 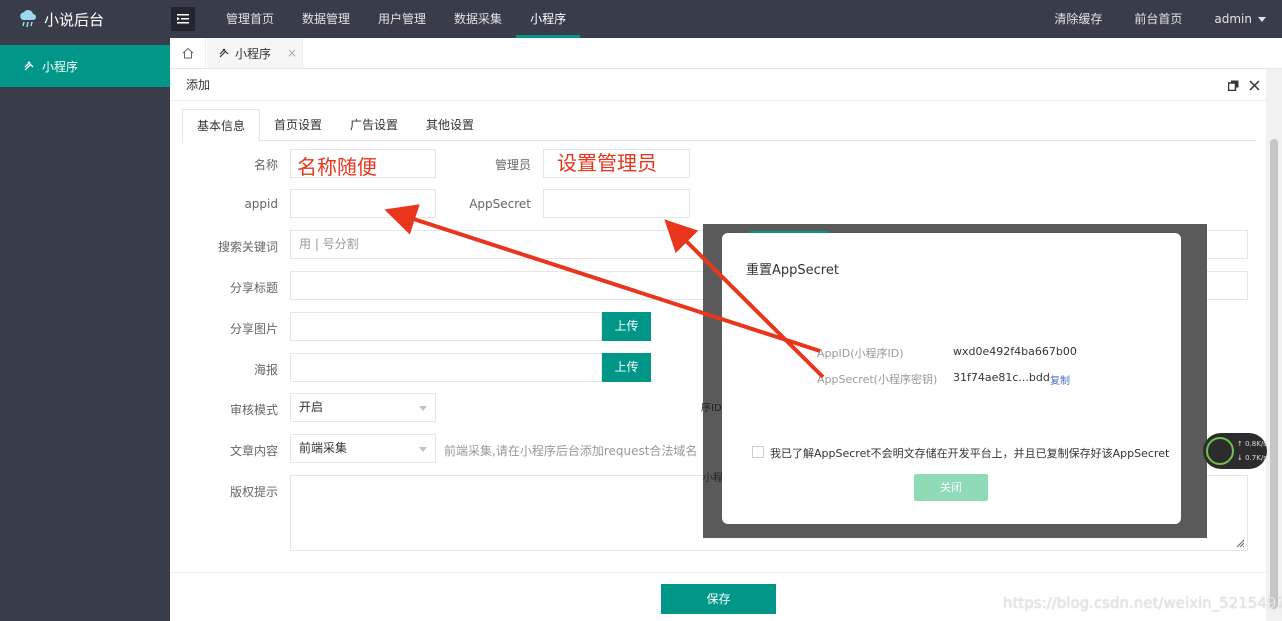 I want to click on resize-handle-icon, so click(x=1240, y=543).